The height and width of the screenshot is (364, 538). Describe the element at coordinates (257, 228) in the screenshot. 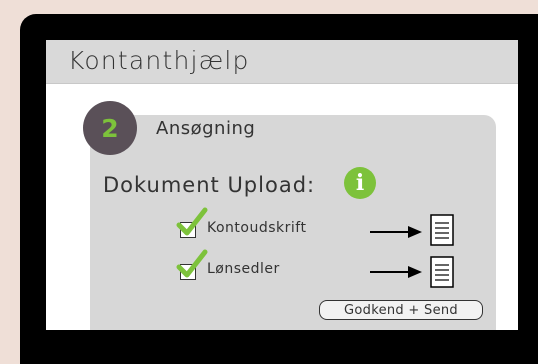

I see `kontoudskrift-label: Kontoudskrift` at that location.